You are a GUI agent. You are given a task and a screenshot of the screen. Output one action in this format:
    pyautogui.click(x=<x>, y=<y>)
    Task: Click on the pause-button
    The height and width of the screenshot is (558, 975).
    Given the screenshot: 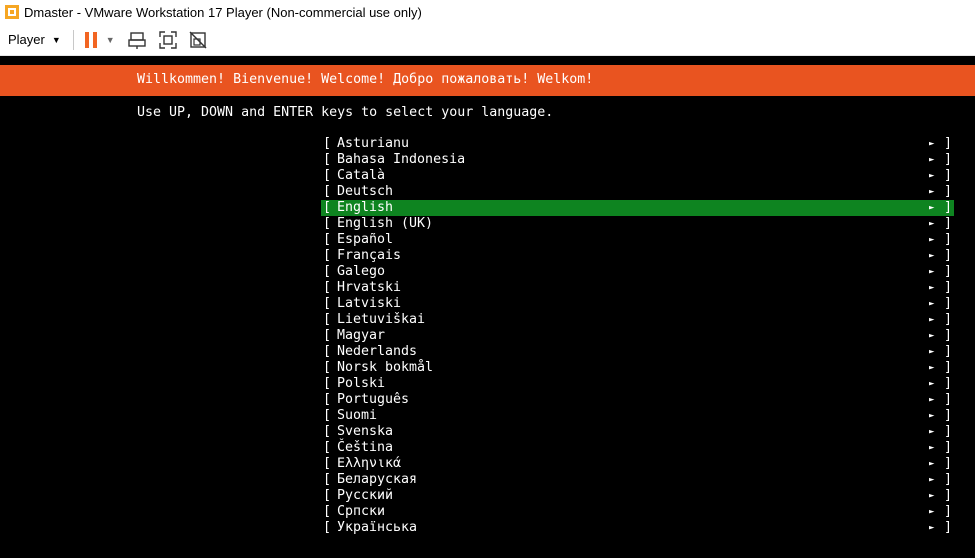 What is the action you would take?
    pyautogui.click(x=91, y=40)
    